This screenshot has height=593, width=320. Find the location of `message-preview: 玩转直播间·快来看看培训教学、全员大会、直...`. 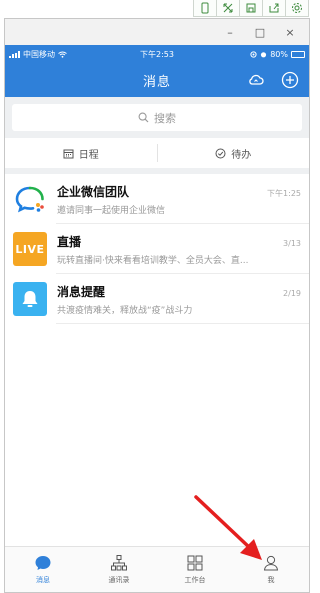

message-preview: 玩转直播间·快来看看培训教学、全员大会、直... is located at coordinates (153, 260).